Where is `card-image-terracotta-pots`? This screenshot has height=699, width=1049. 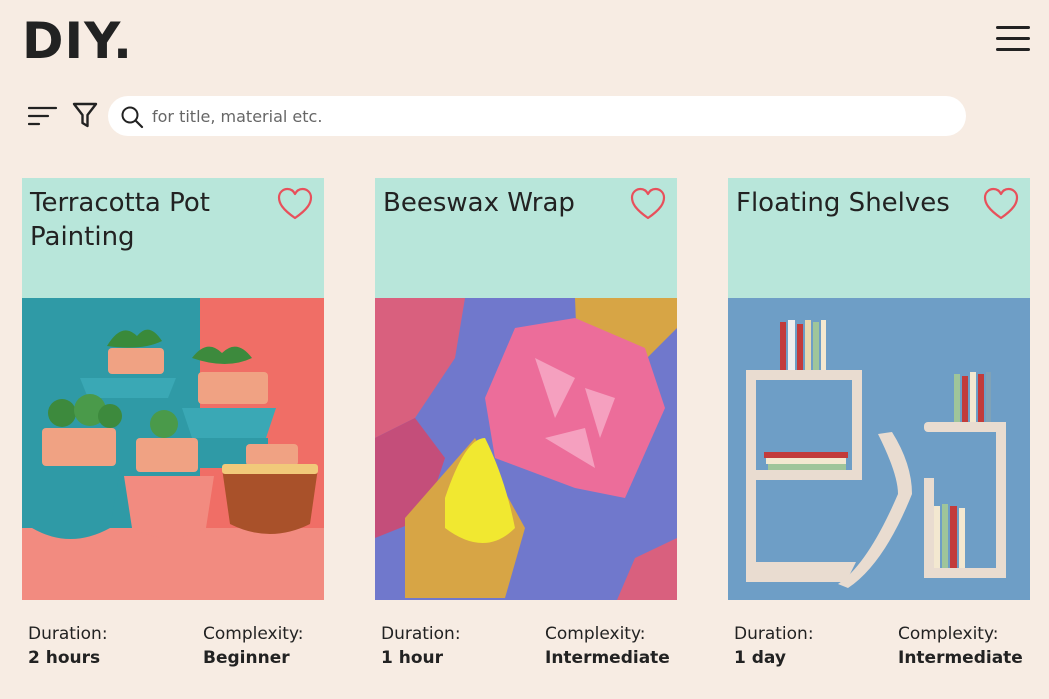
card-image-terracotta-pots is located at coordinates (173, 449).